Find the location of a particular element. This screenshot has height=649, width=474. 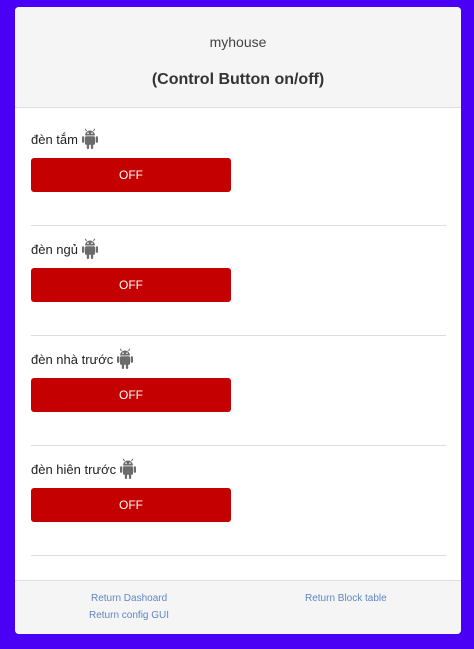

return-block-table-link: Return Block table is located at coordinates (346, 598).